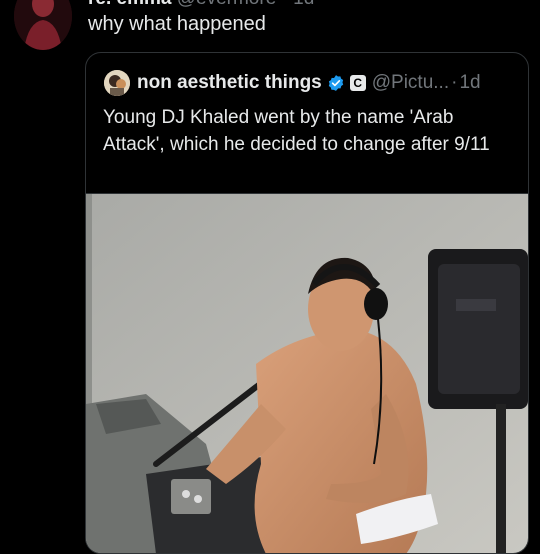 The image size is (540, 554). What do you see at coordinates (303, 4) in the screenshot?
I see `reply-time: 1d` at bounding box center [303, 4].